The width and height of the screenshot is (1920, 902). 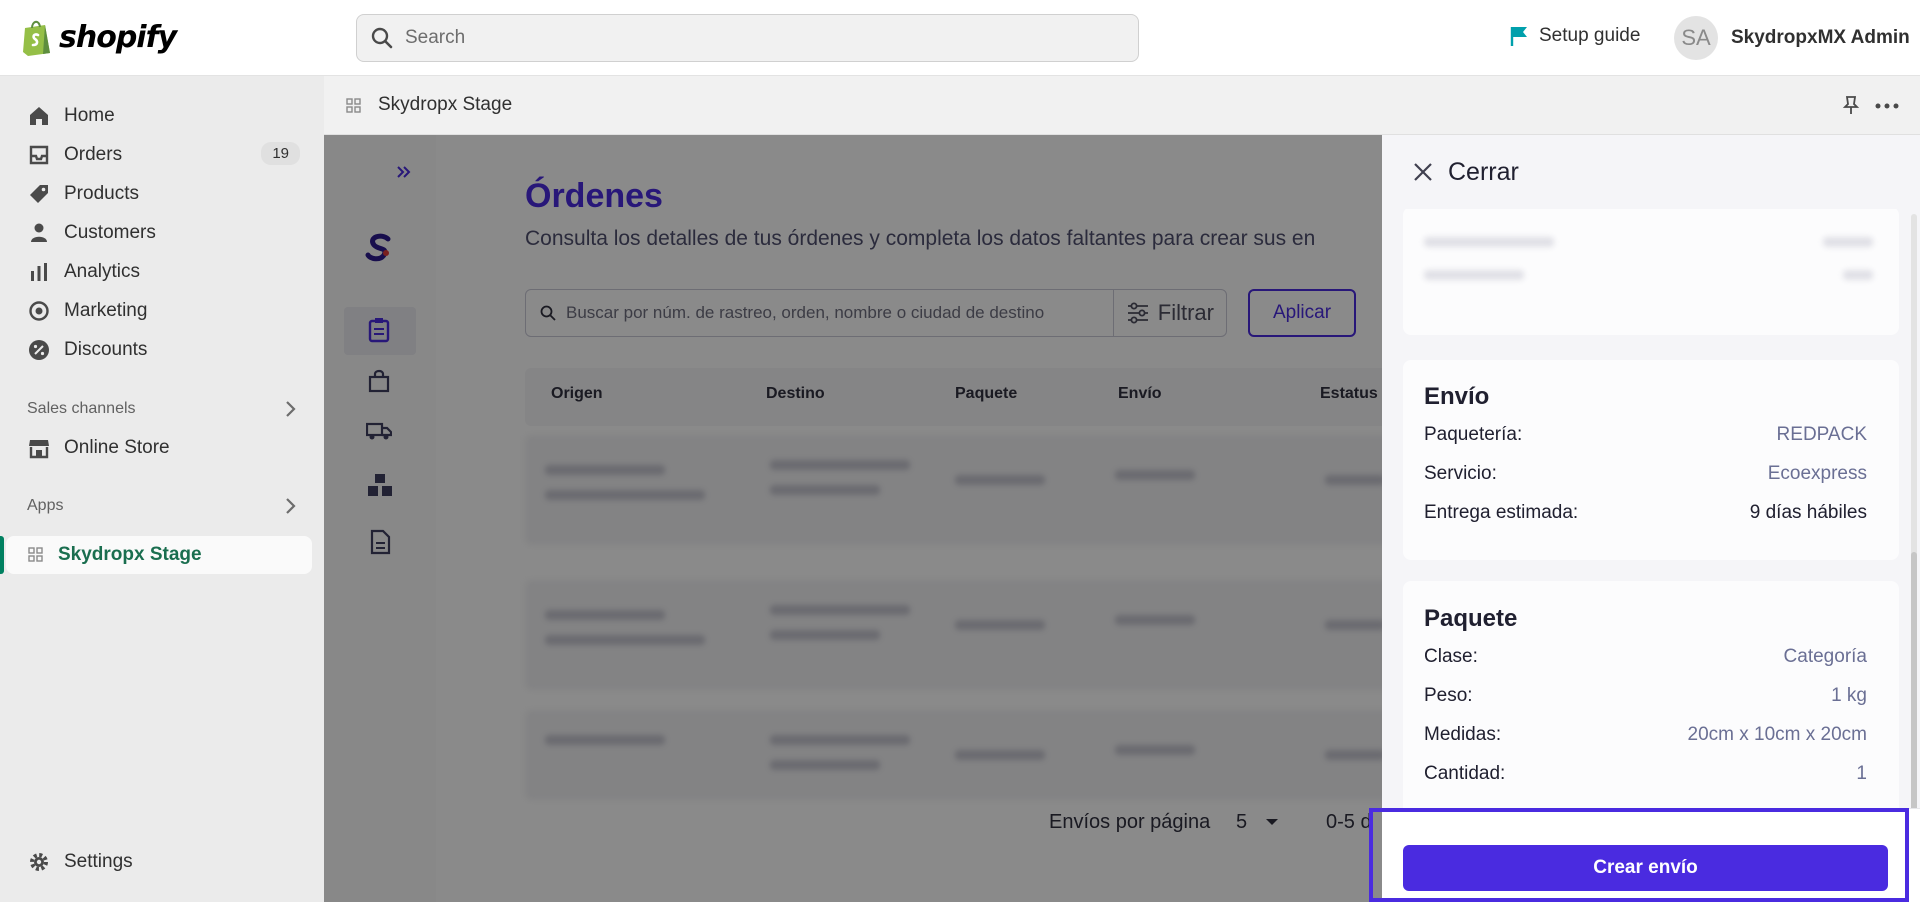 I want to click on sidebar-item-label: Analytics, so click(x=102, y=271).